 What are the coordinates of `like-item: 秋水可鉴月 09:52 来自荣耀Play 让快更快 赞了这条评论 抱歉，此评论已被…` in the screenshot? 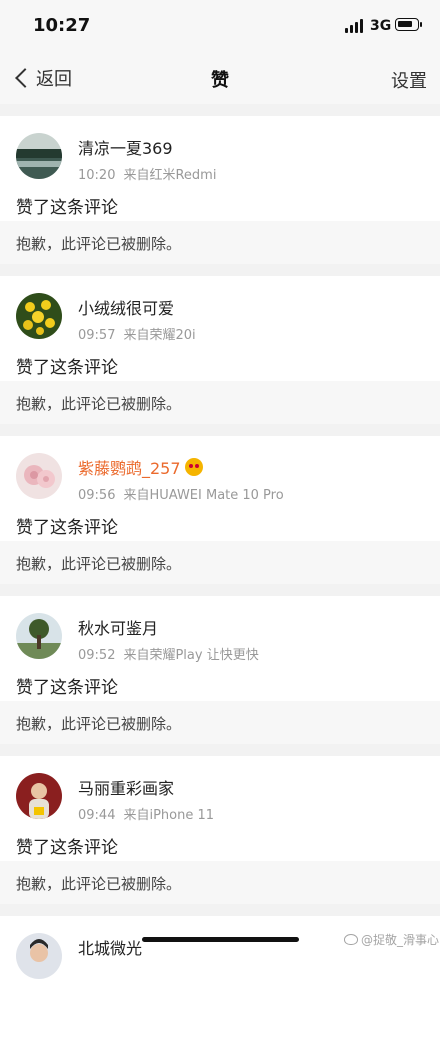 It's located at (220, 670).